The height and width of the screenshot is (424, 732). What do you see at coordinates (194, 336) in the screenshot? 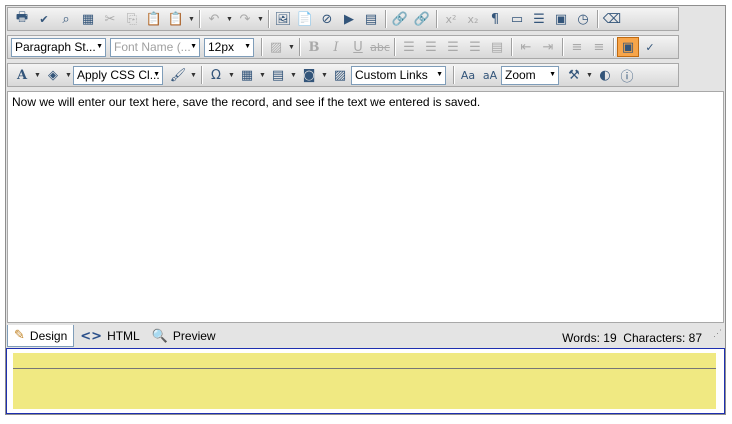
I see `tab-preview-label: Preview` at bounding box center [194, 336].